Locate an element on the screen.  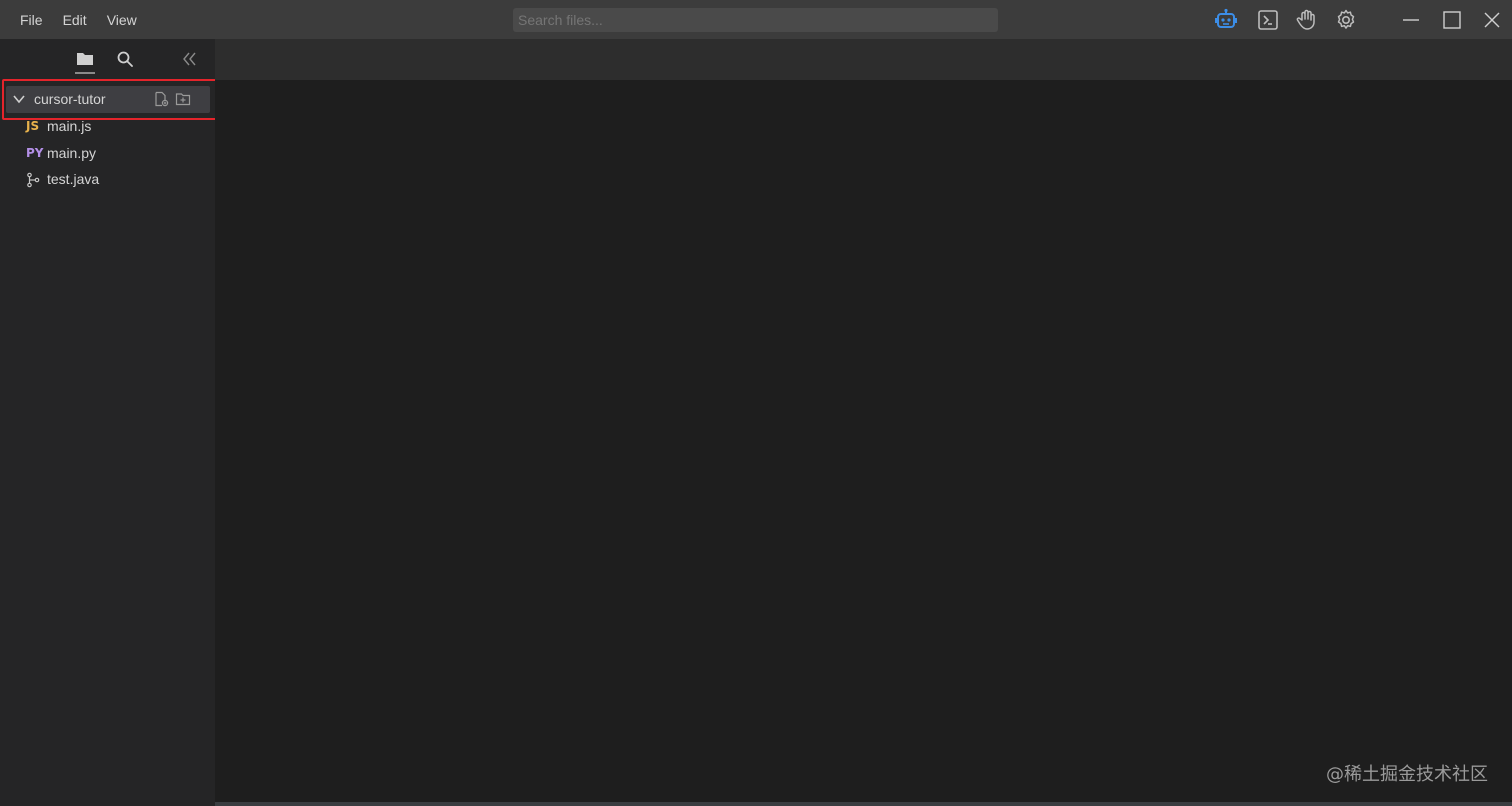
file-item-main-py: PY main.py is located at coordinates (117, 154).